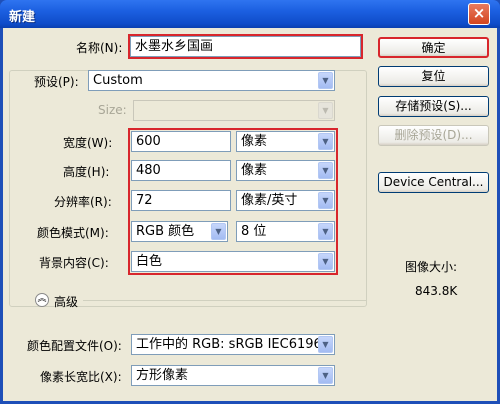 This screenshot has width=500, height=404. Describe the element at coordinates (86, 172) in the screenshot. I see `height-label: 高度(H):` at that location.